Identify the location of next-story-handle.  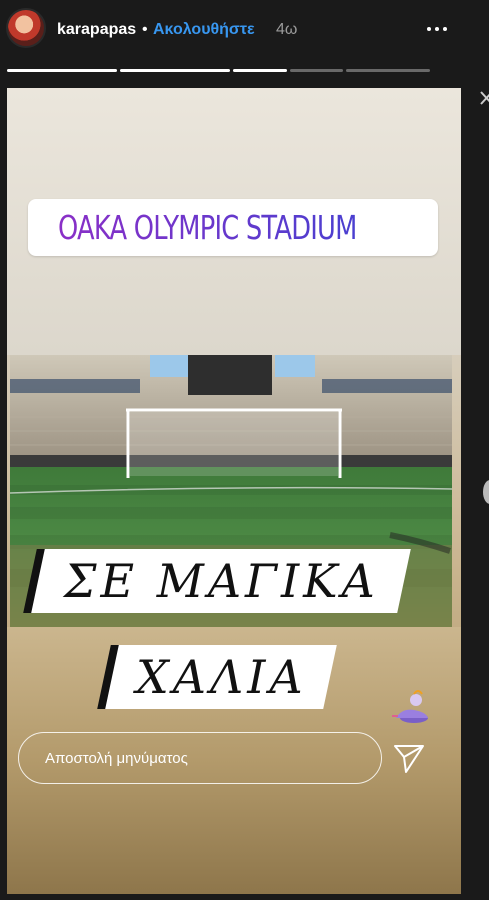
(486, 492).